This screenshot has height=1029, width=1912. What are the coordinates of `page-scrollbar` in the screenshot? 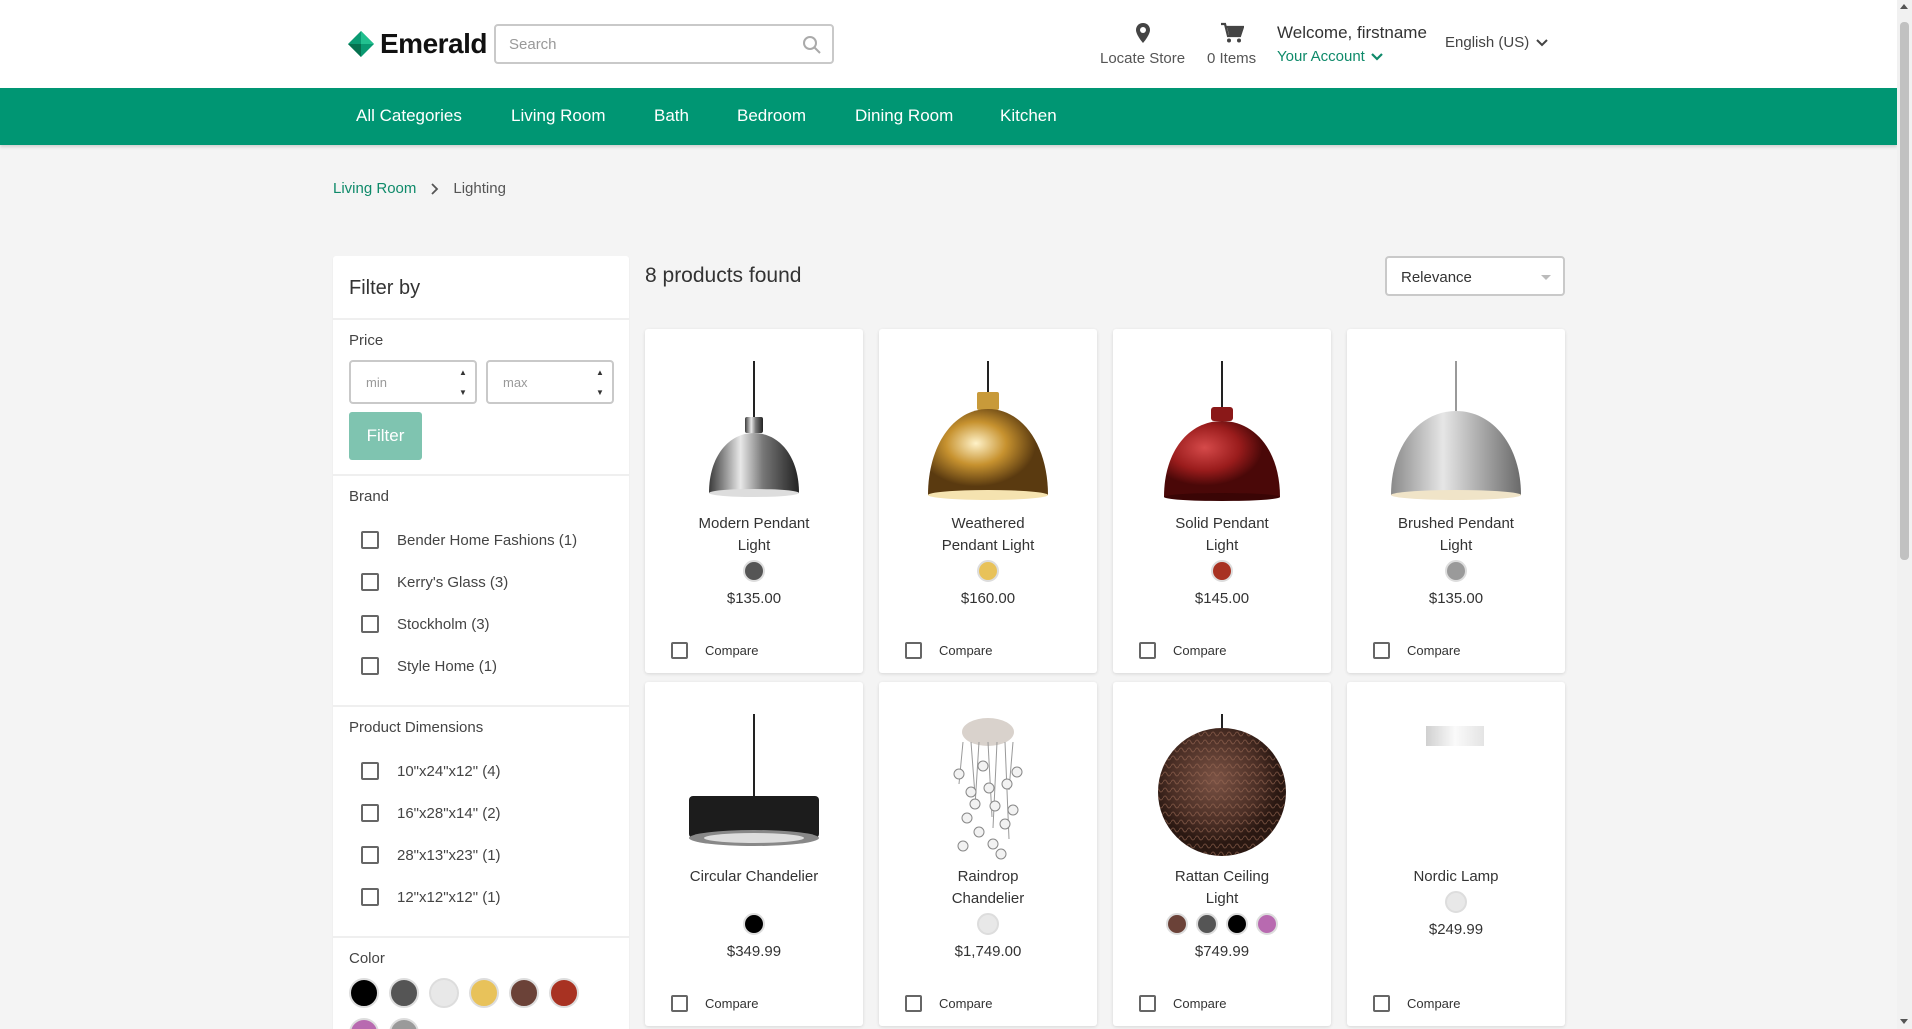 It's located at (1904, 514).